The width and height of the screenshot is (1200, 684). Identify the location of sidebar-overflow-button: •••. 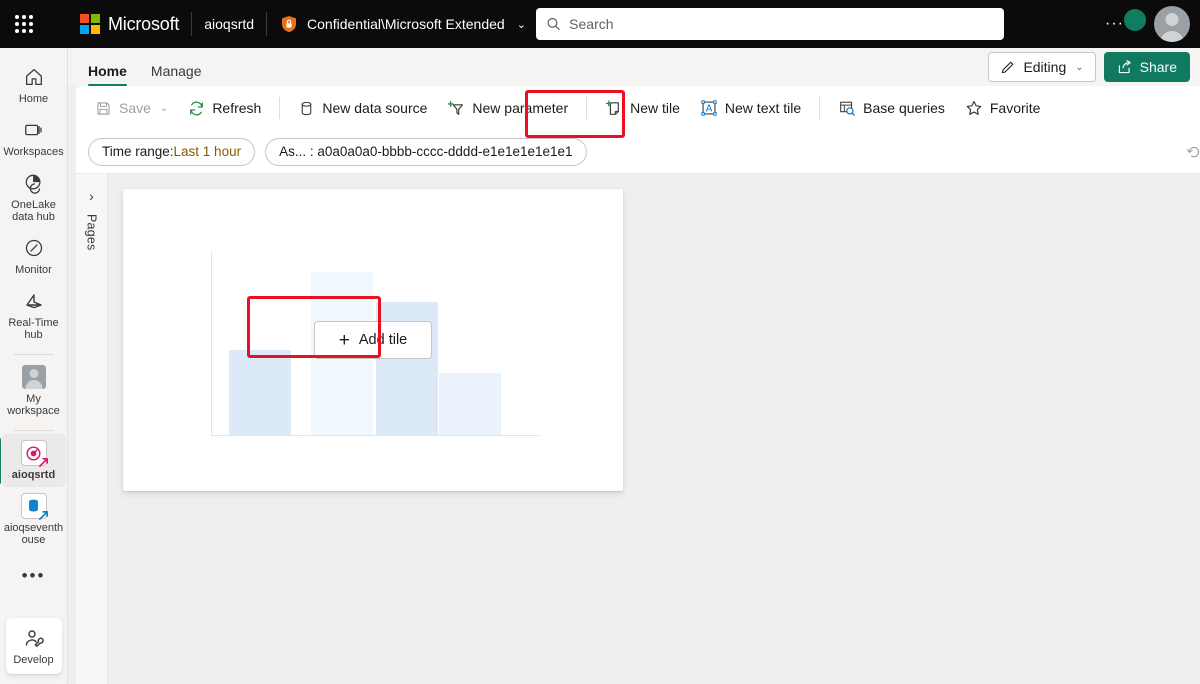
(34, 576).